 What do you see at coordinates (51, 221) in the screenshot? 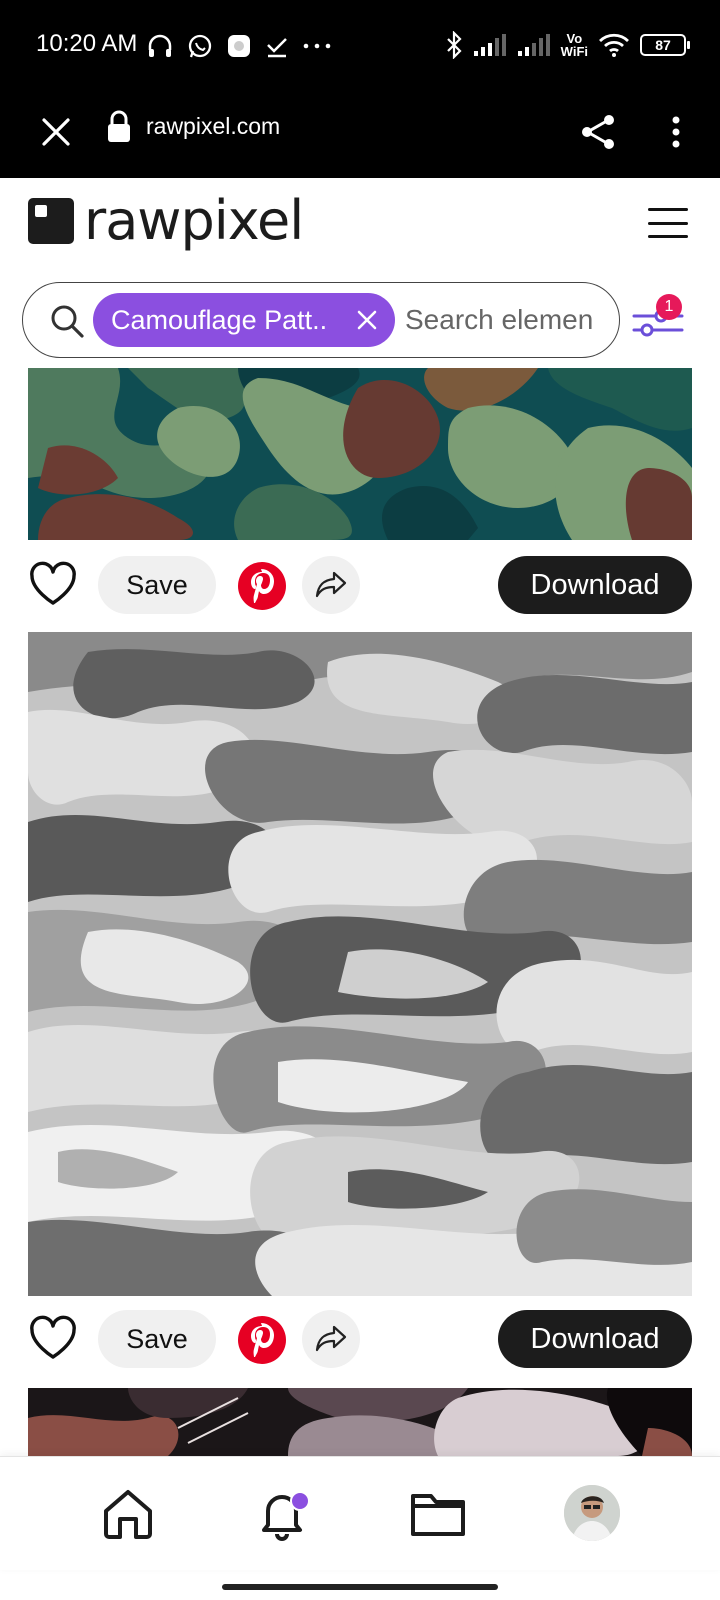
I see `logo-mark-icon` at bounding box center [51, 221].